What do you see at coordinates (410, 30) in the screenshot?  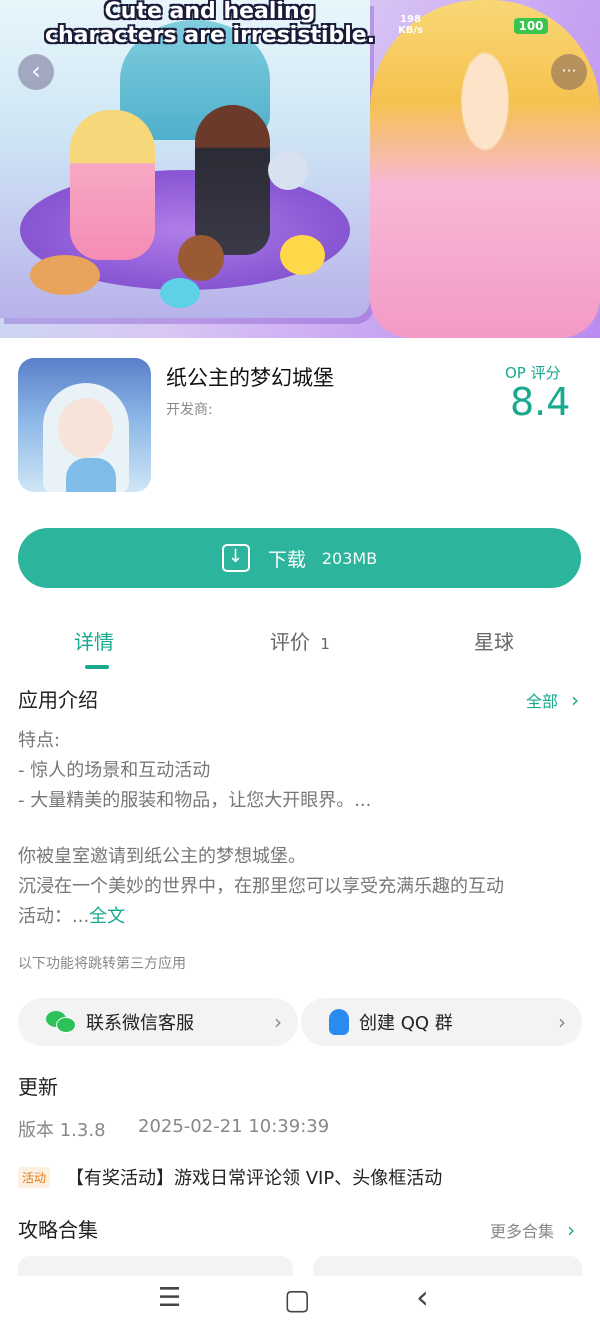 I see `network-speed-unit: KB/s` at bounding box center [410, 30].